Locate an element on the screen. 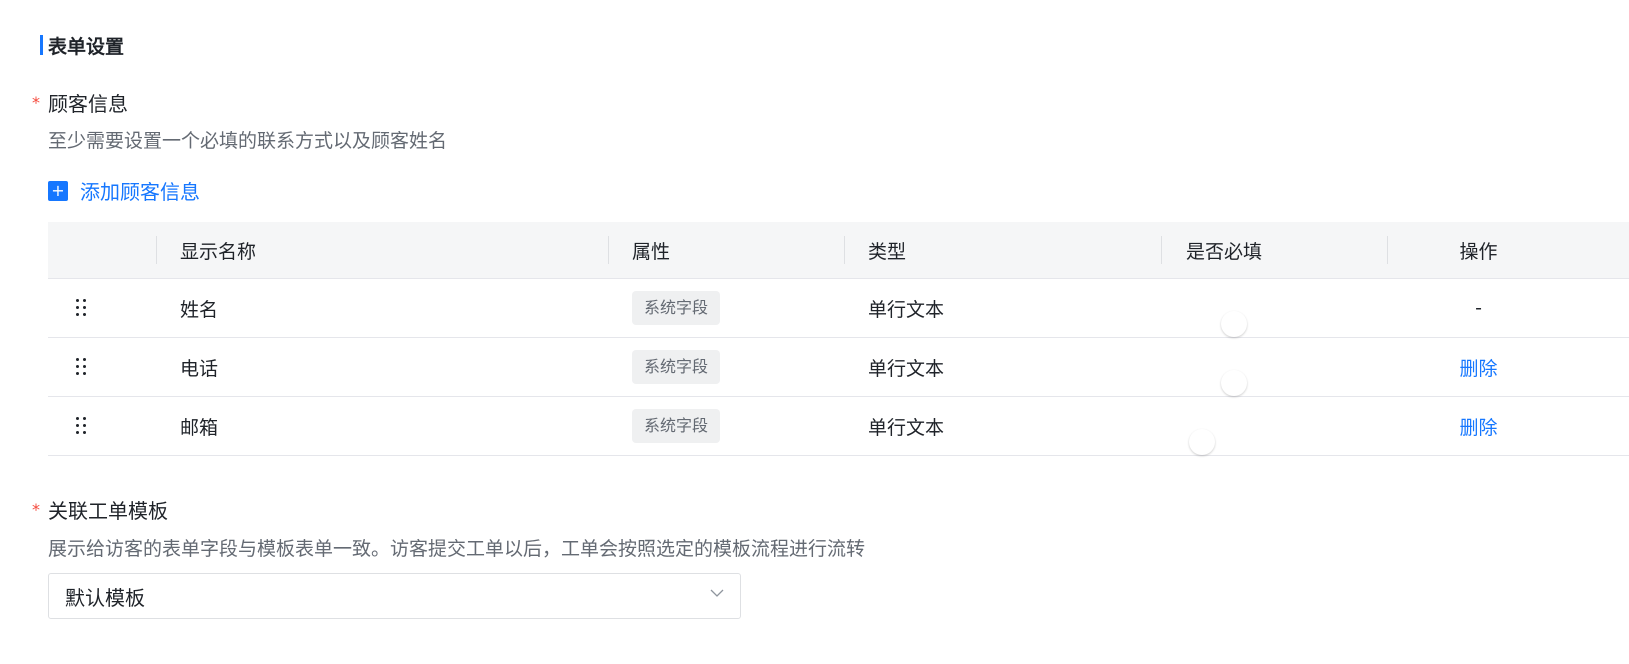 The height and width of the screenshot is (664, 1629). table-row: 电话 系统字段 单行文本 删除 is located at coordinates (838, 367).